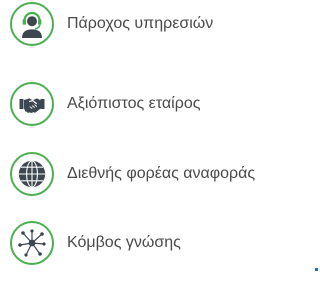 This screenshot has height=283, width=320. Describe the element at coordinates (124, 242) in the screenshot. I see `knowledge-hub-label: Κόμβος γνώσης` at that location.